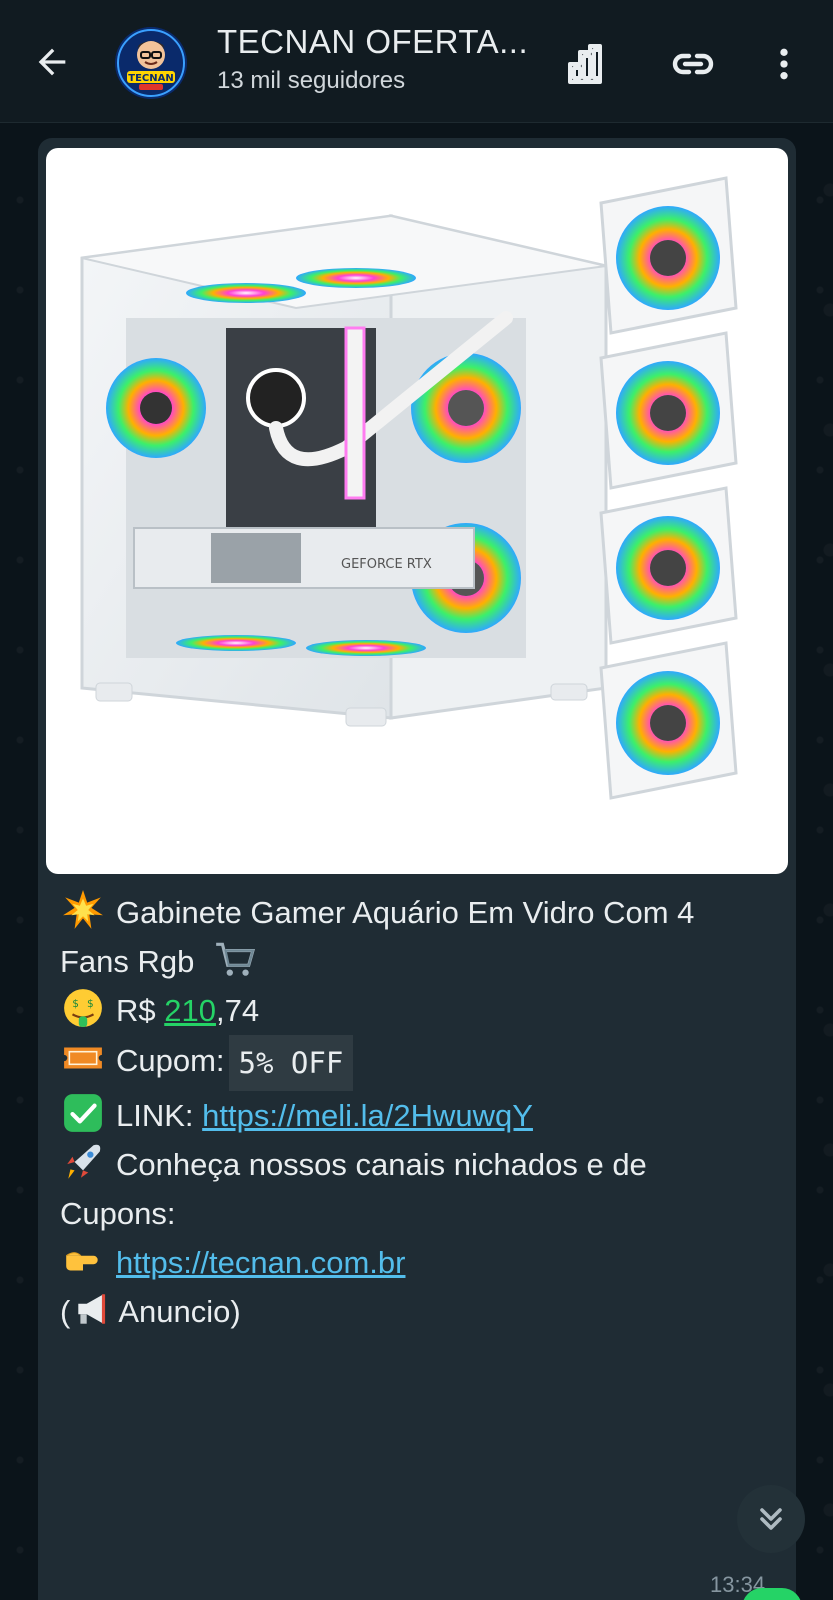 This screenshot has height=1600, width=833. I want to click on channels-text: Conheça nossos canais nichados e de, so click(381, 1164).